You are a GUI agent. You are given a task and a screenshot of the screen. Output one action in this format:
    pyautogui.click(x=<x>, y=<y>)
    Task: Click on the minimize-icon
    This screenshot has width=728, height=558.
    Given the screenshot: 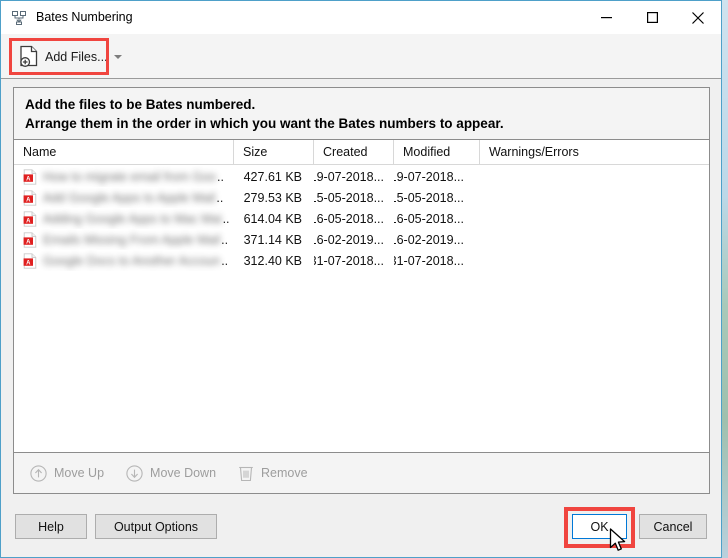 What is the action you would take?
    pyautogui.click(x=606, y=18)
    